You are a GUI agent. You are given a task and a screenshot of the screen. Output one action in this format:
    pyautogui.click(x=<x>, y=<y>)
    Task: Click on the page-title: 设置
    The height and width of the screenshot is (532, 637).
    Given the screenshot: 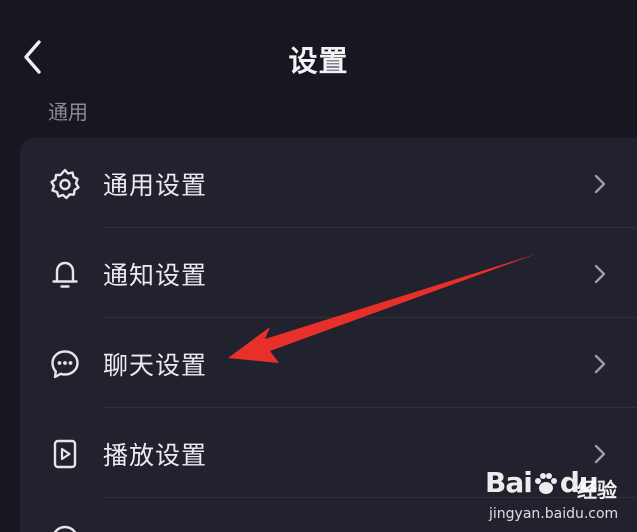 What is the action you would take?
    pyautogui.click(x=318, y=61)
    